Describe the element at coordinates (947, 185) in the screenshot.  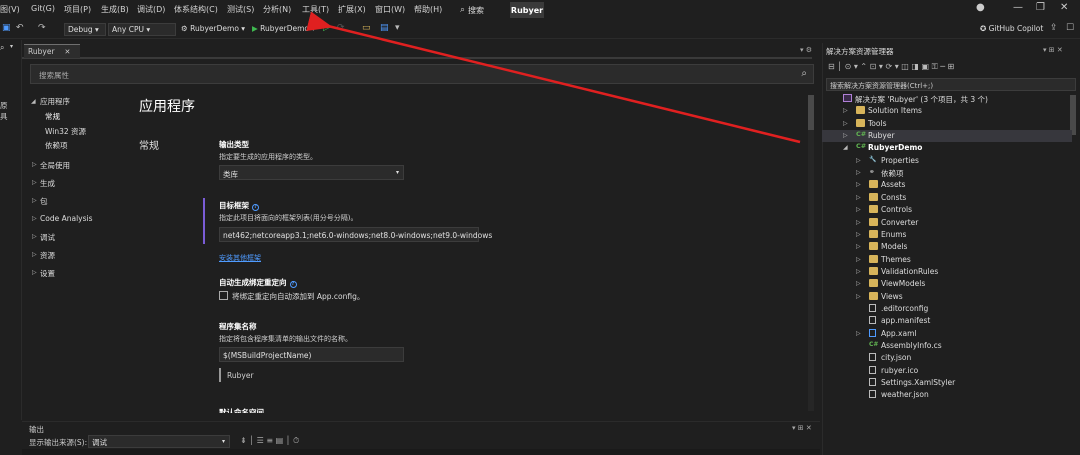
I see `tree-item: ▷ Assets` at that location.